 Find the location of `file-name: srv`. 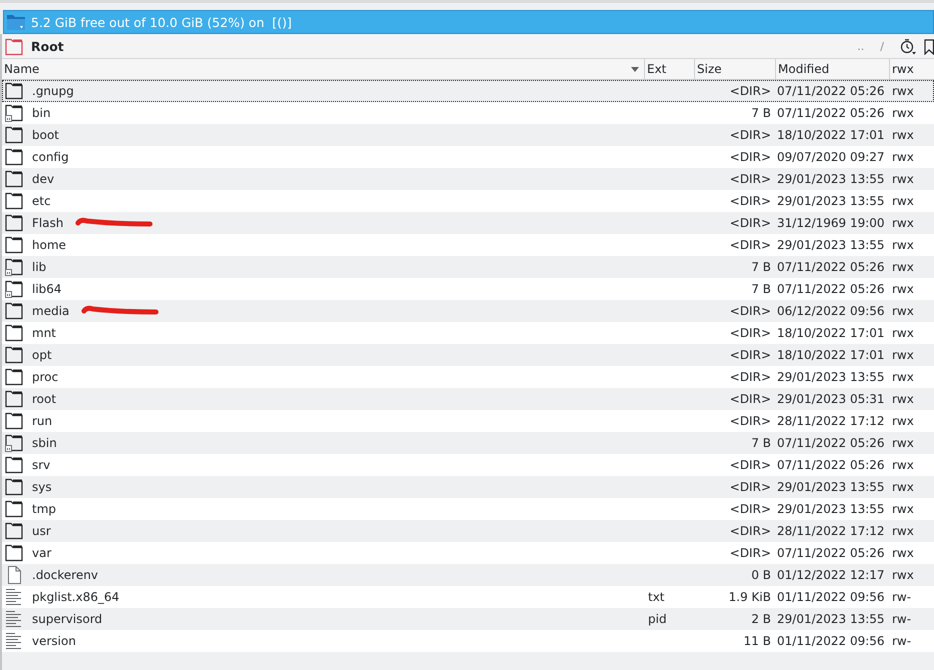

file-name: srv is located at coordinates (41, 465).